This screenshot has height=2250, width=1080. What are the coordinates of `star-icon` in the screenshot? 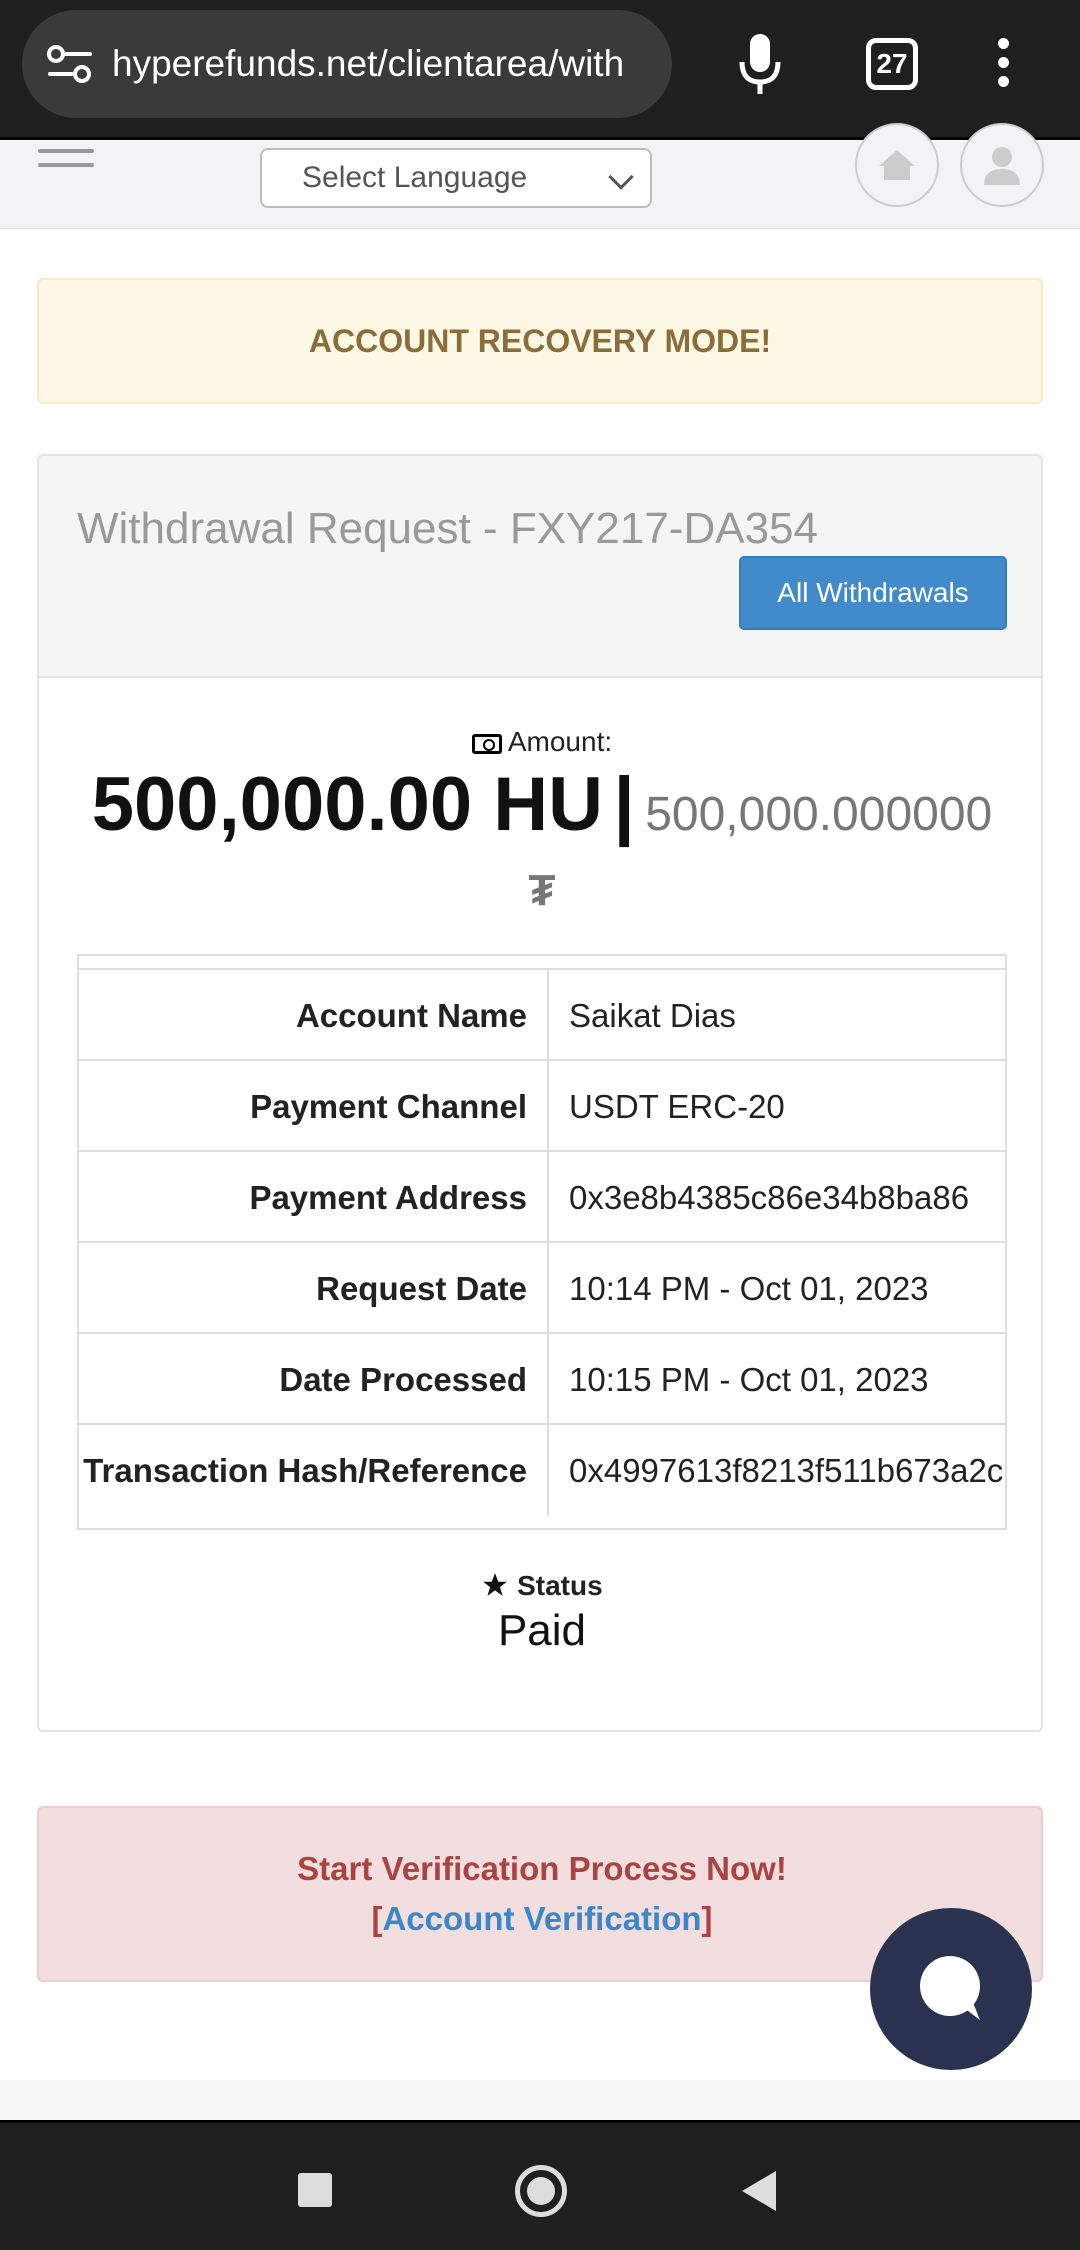 It's located at (495, 1584).